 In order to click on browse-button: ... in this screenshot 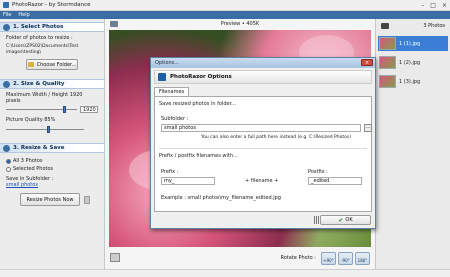, I will do `click(368, 128)`.